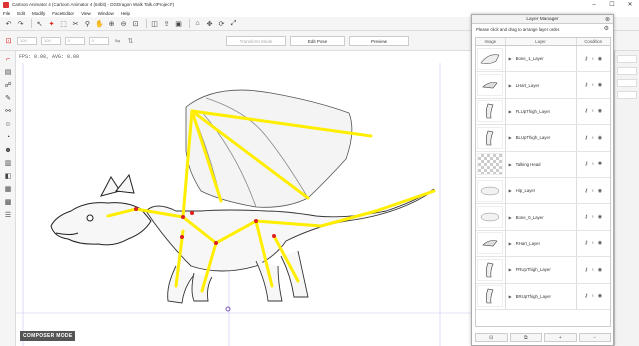  I want to click on value-field-3: 0, so click(75, 40).